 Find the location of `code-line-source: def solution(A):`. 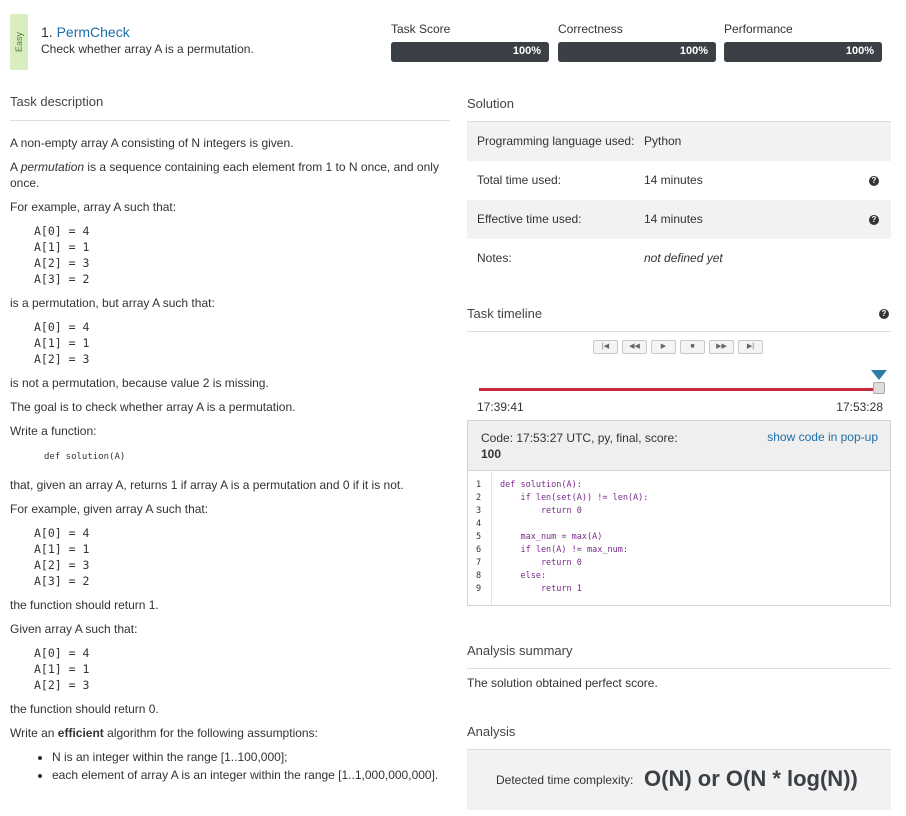

code-line-source: def solution(A): is located at coordinates (541, 485).